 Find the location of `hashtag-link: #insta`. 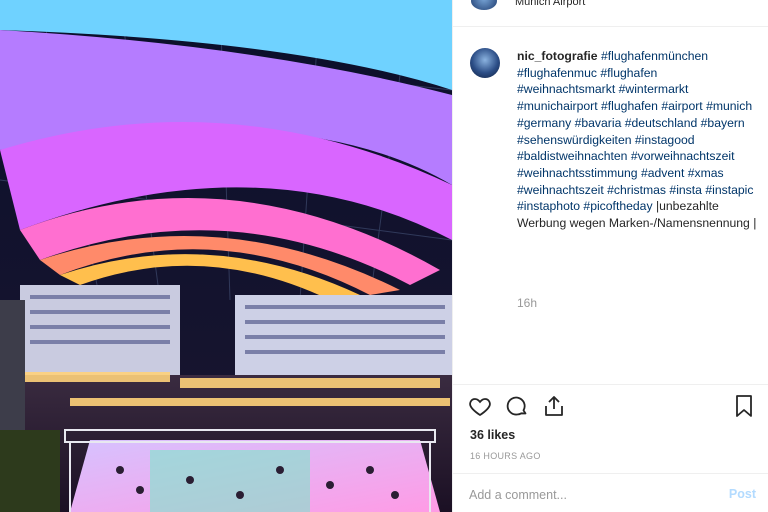

hashtag-link: #insta is located at coordinates (685, 190).